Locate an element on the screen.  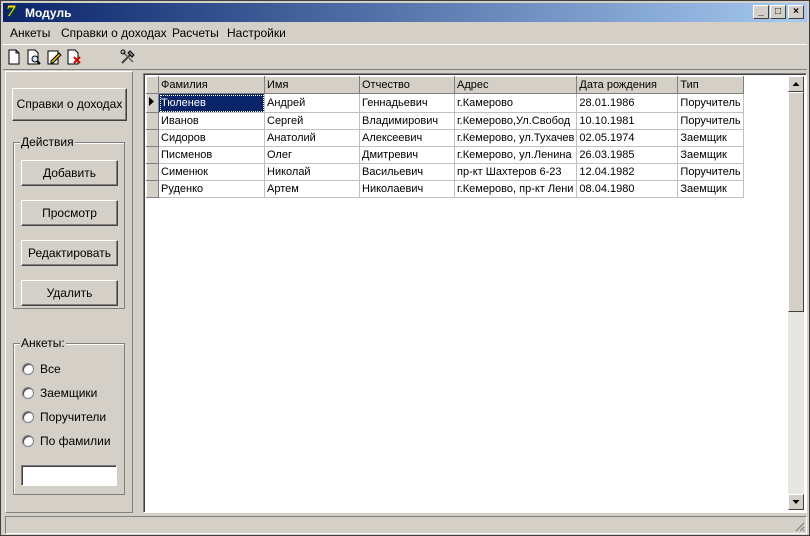
table-cell: Николаевич is located at coordinates (407, 189).